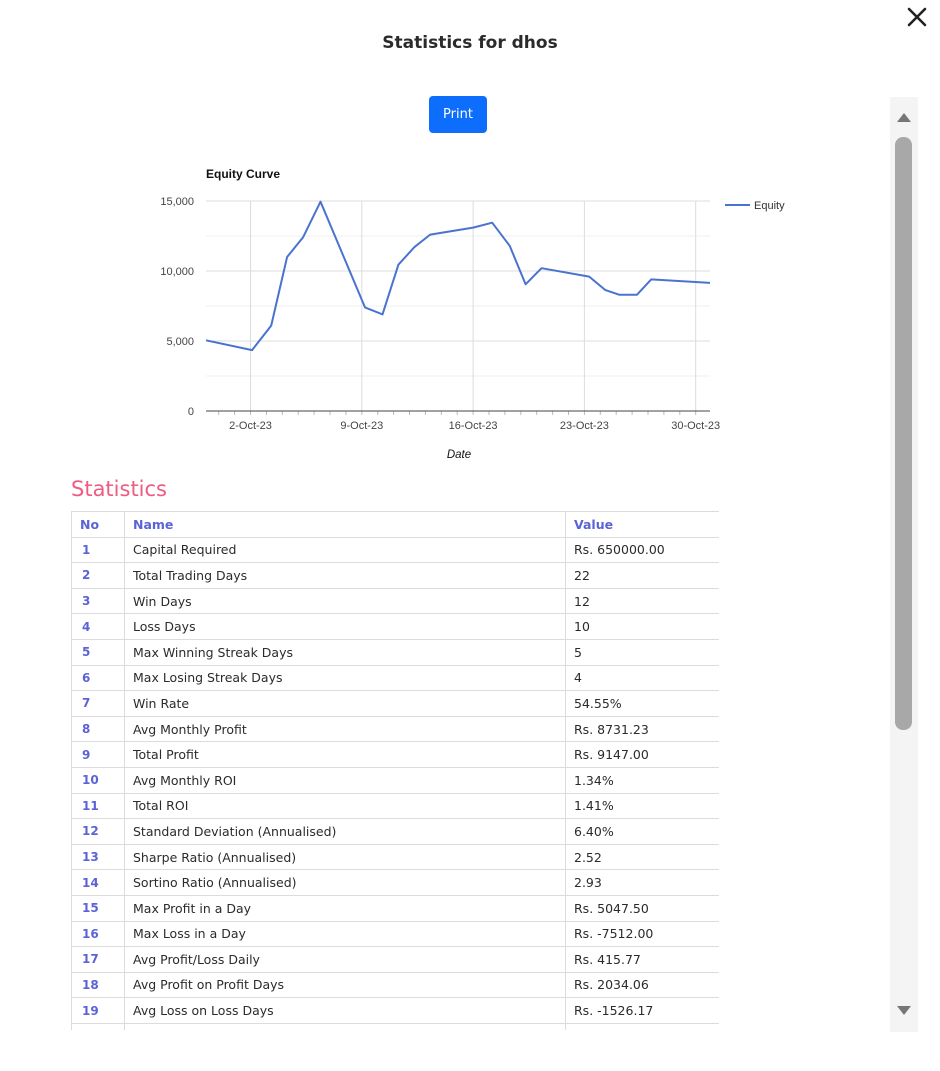 Image resolution: width=940 pixels, height=1071 pixels. Describe the element at coordinates (642, 831) in the screenshot. I see `stat-value: 6.40%` at that location.